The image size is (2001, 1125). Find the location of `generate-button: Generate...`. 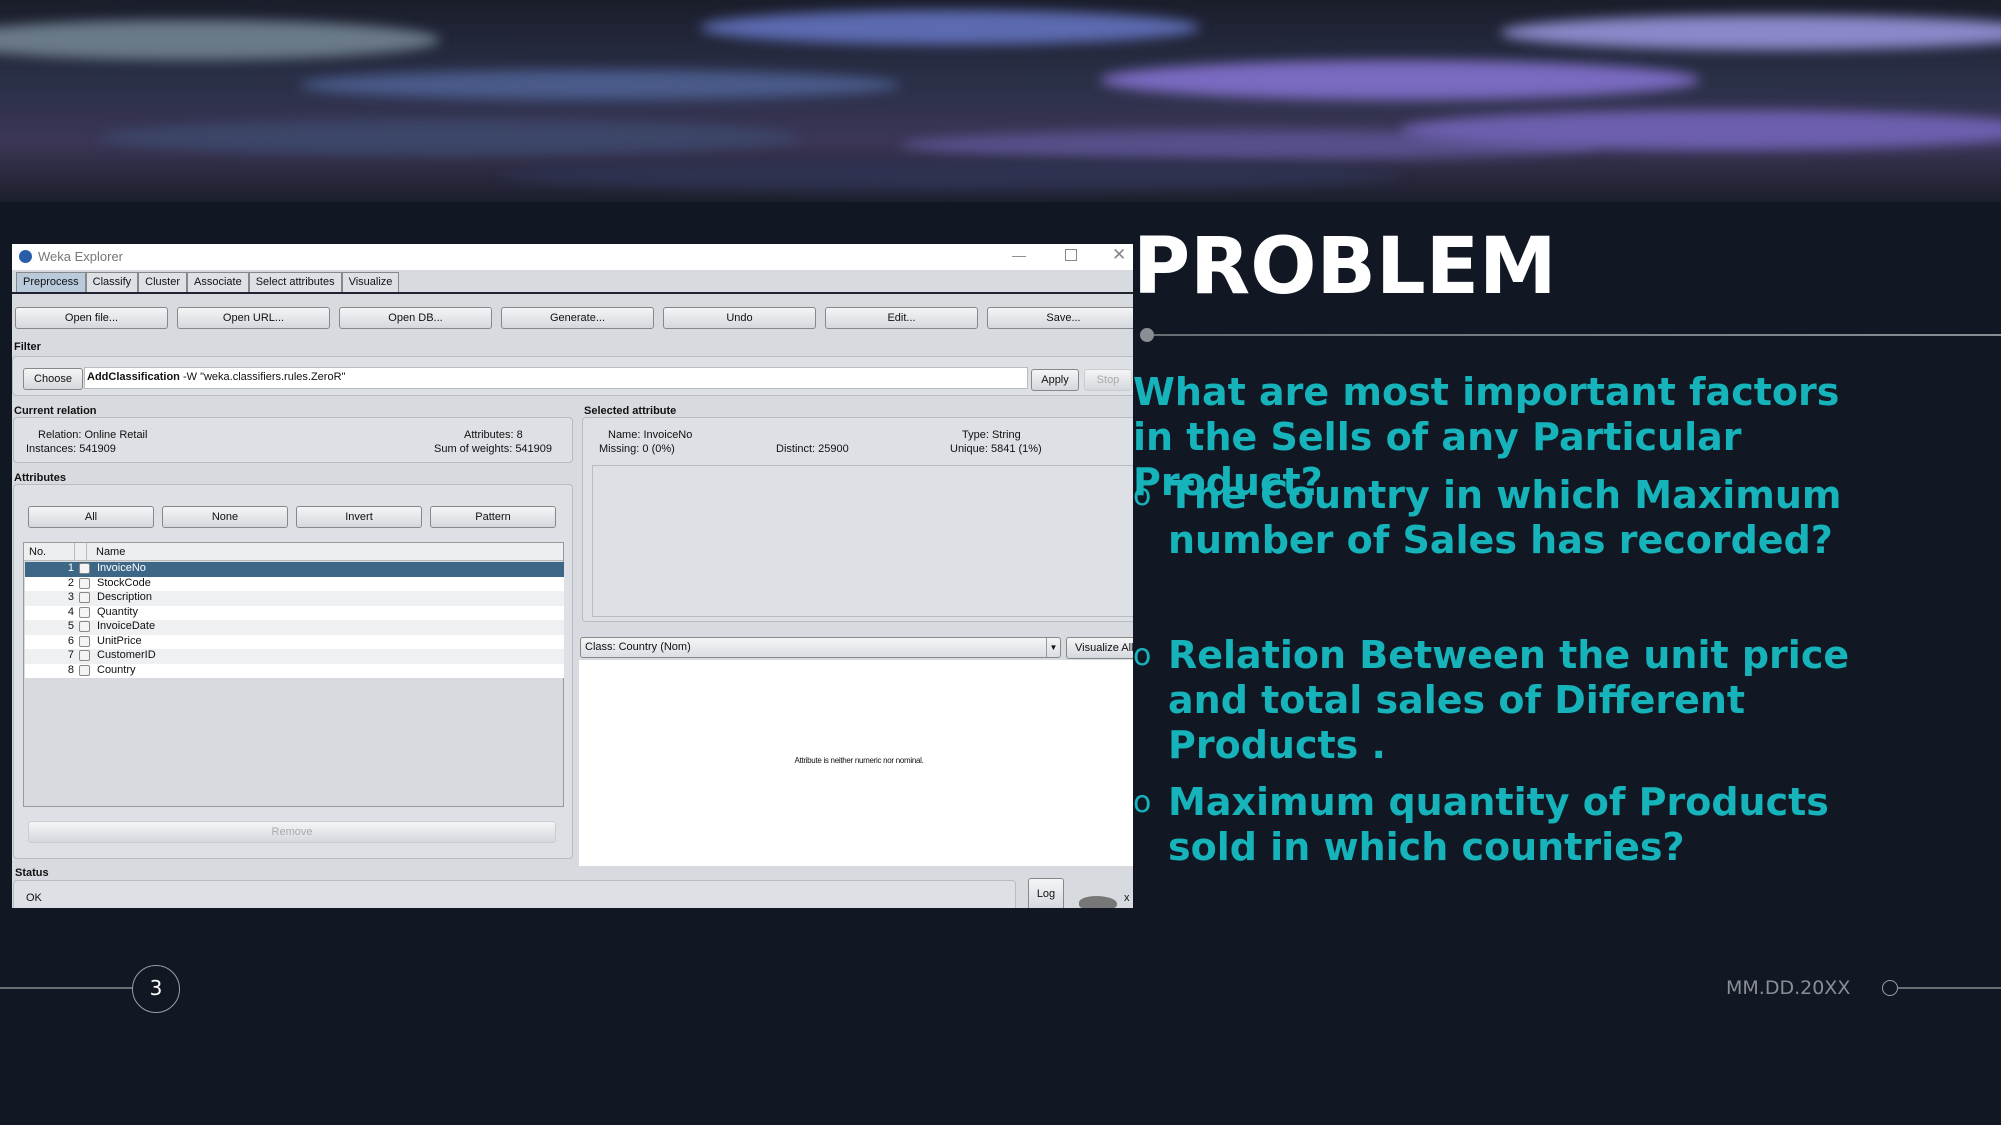

generate-button: Generate... is located at coordinates (577, 318).